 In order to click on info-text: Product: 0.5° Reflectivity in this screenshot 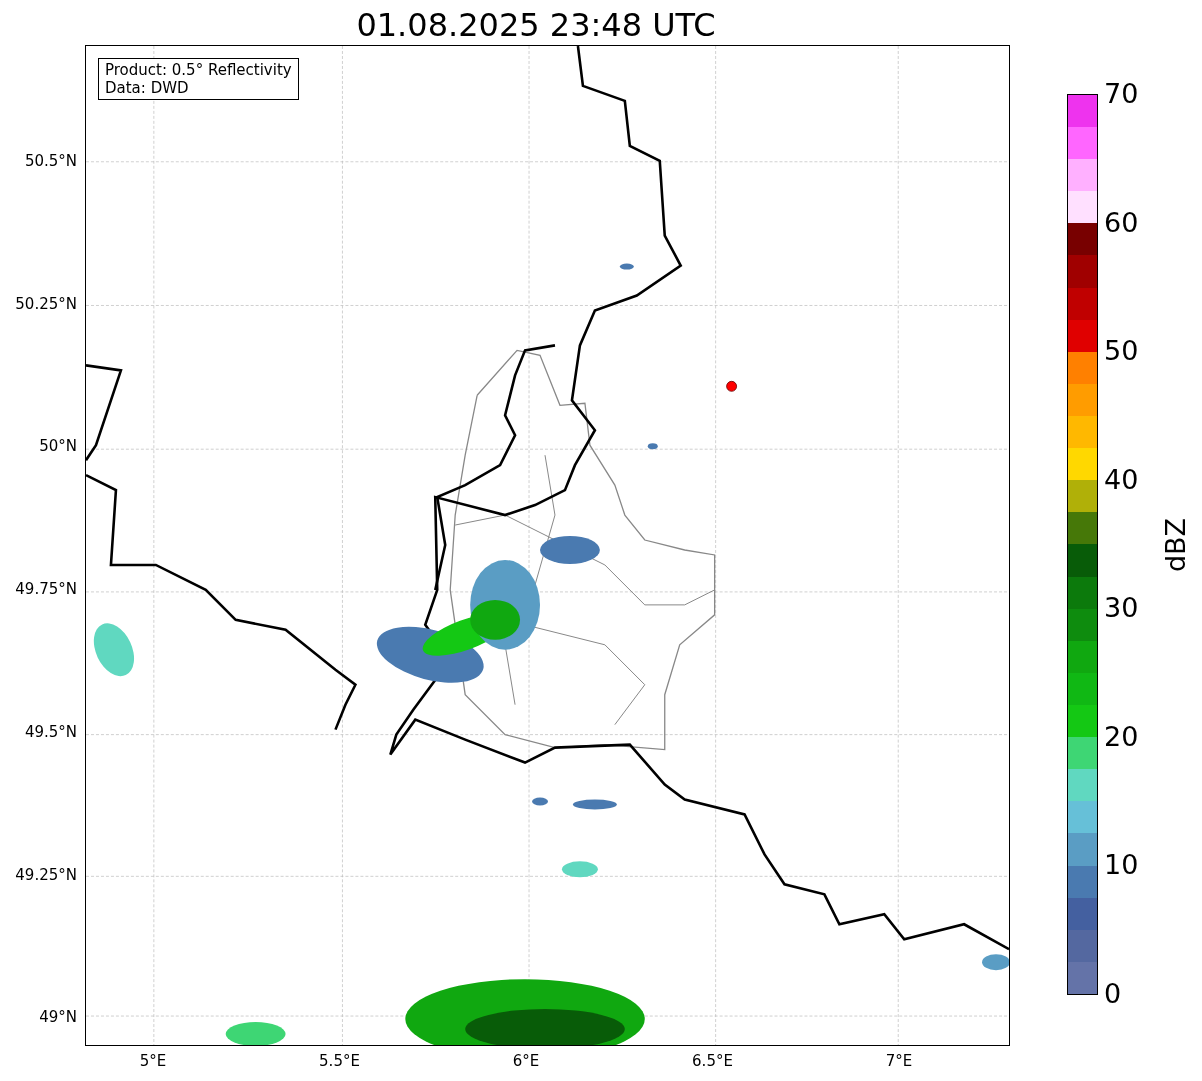, I will do `click(198, 70)`.